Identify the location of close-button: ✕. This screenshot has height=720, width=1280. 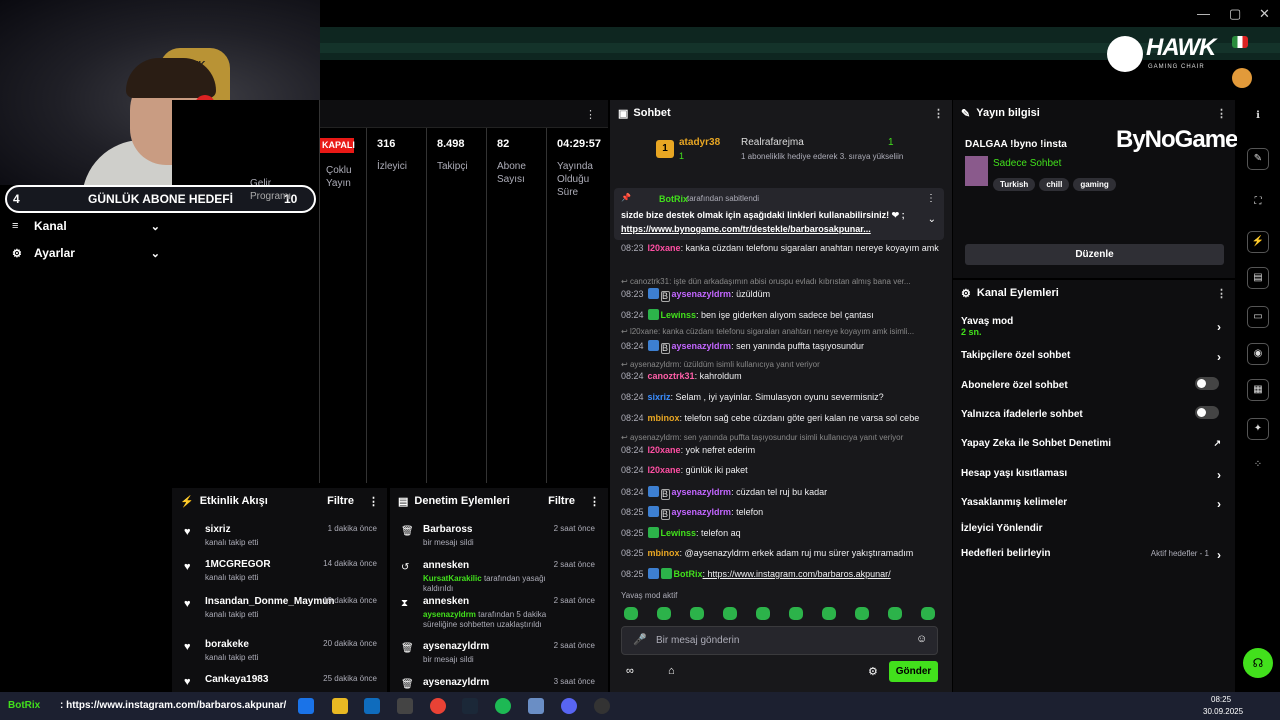
(1264, 14).